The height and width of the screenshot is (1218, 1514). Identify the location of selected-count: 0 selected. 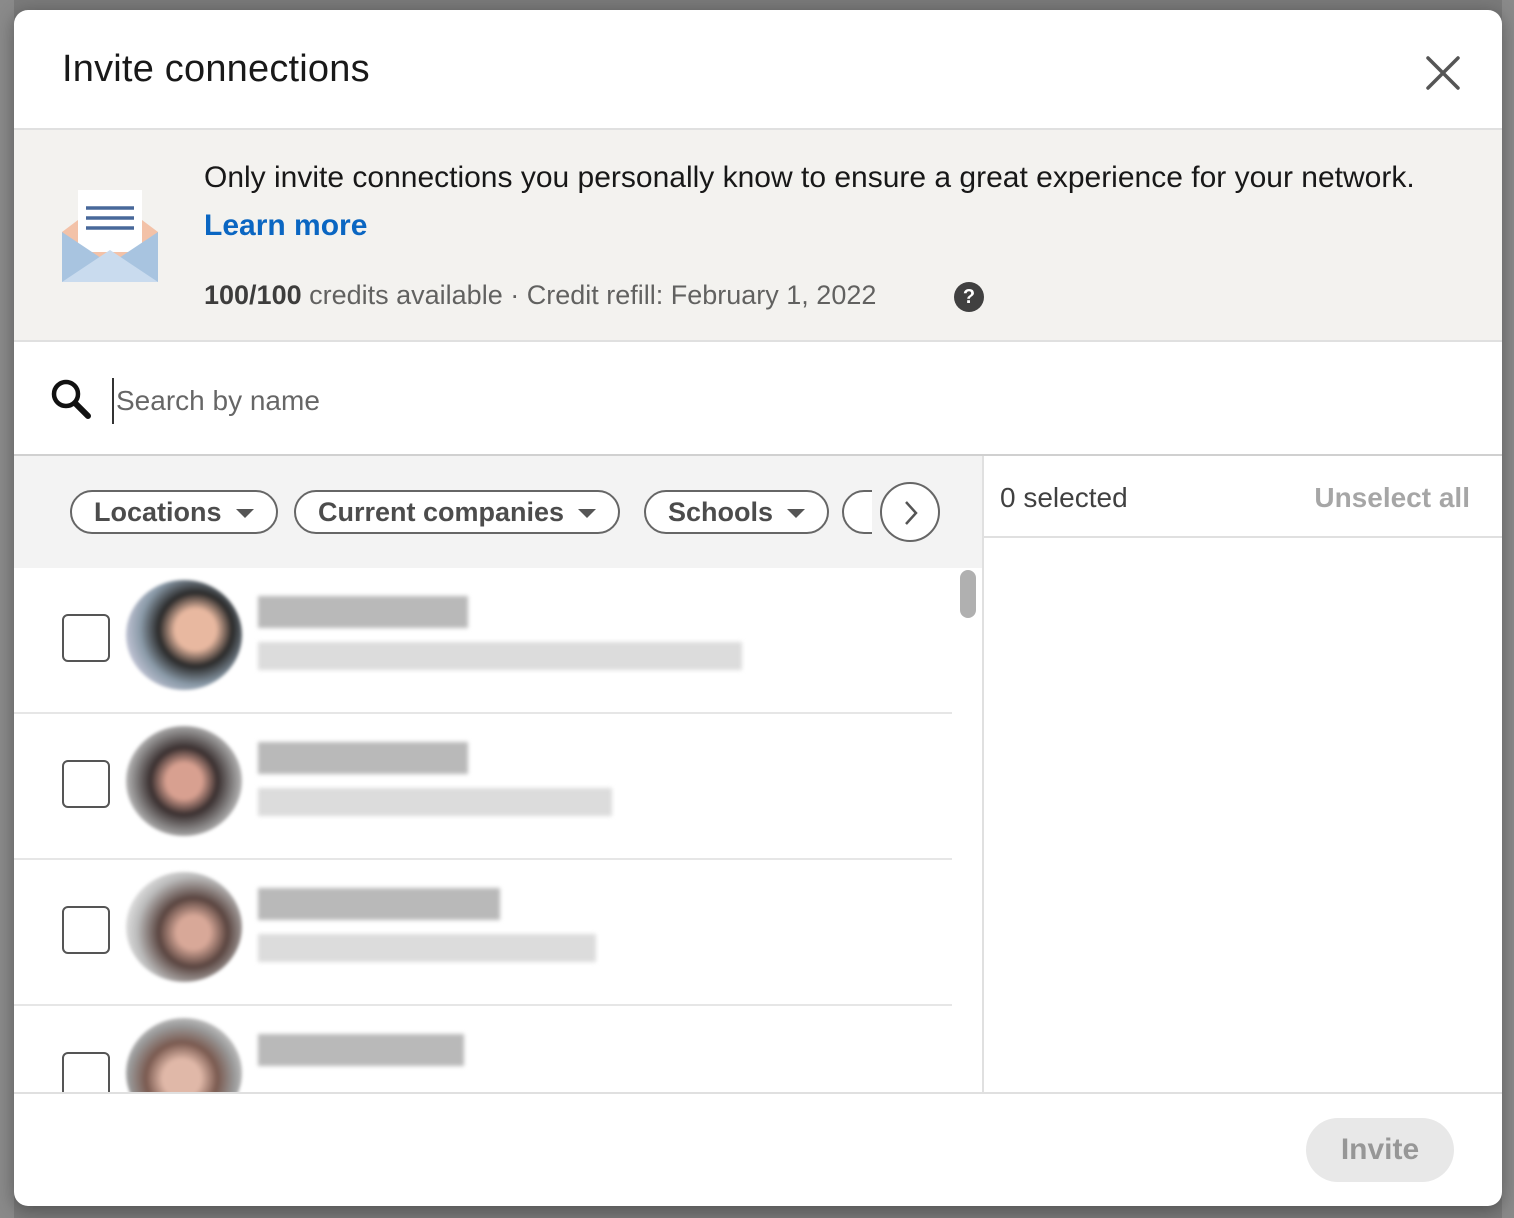
(1064, 497).